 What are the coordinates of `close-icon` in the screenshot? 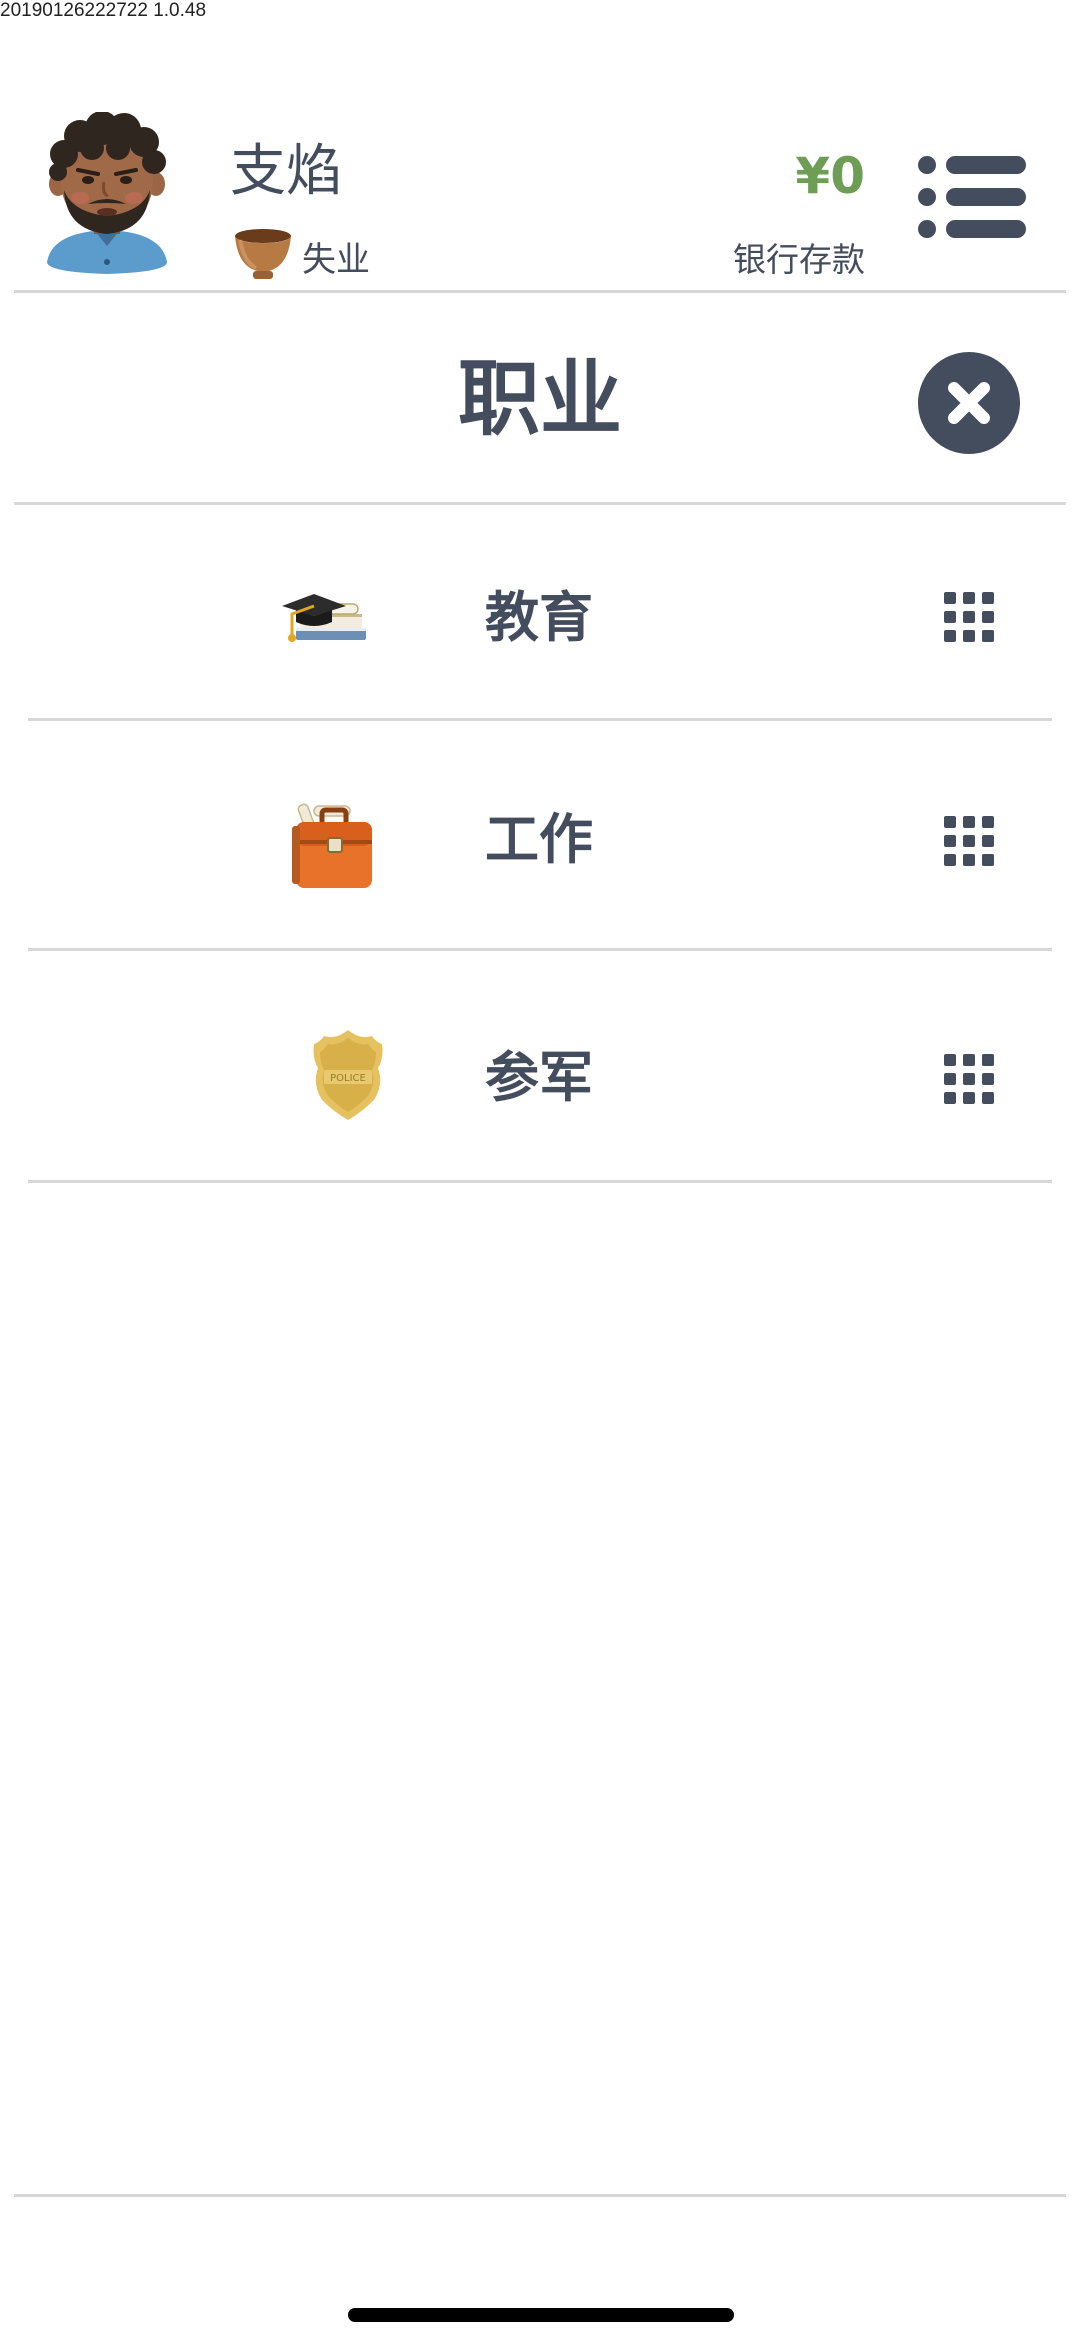 It's located at (969, 403).